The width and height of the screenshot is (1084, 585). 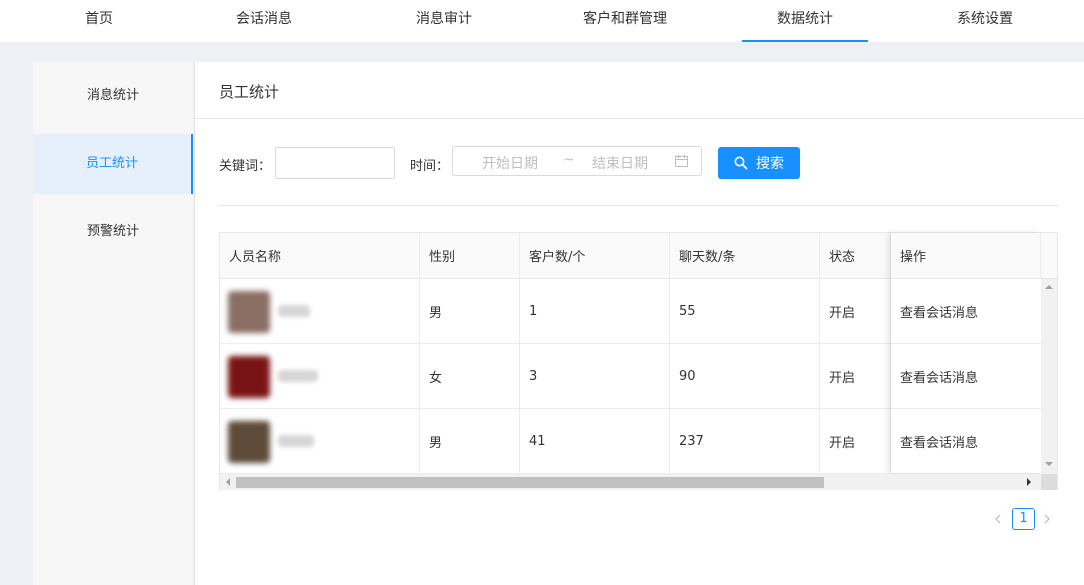 What do you see at coordinates (99, 21) in the screenshot?
I see `nav-home: 首页` at bounding box center [99, 21].